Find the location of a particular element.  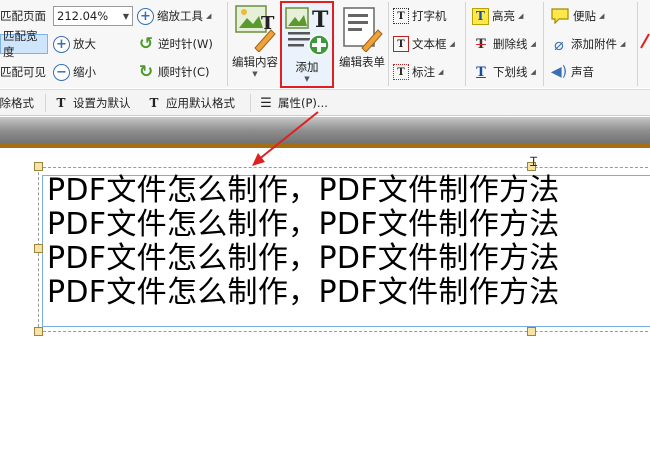

edit-content-button: T 编辑内容 ▼ is located at coordinates (255, 41).